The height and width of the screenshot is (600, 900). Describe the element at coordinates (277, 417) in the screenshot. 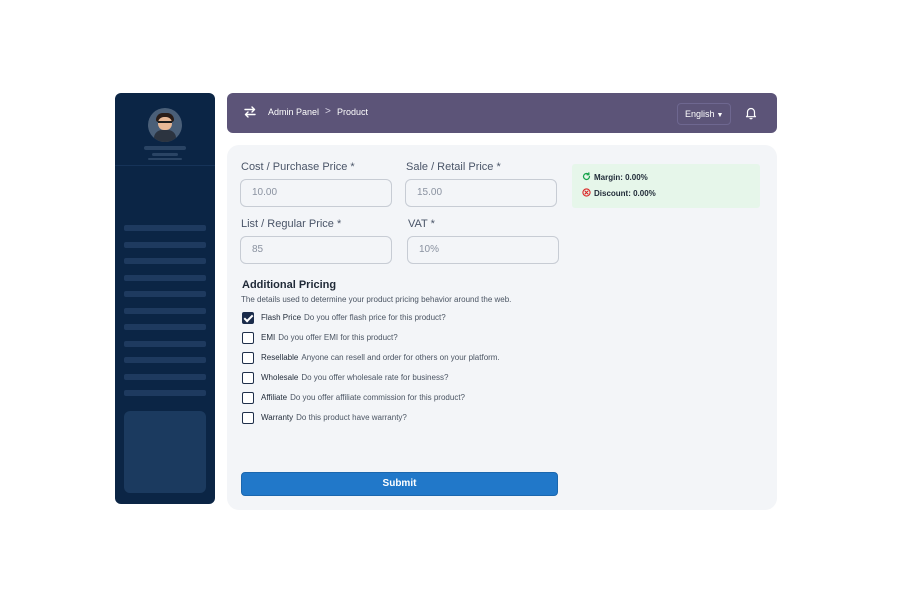

I see `option-name: Warranty` at that location.